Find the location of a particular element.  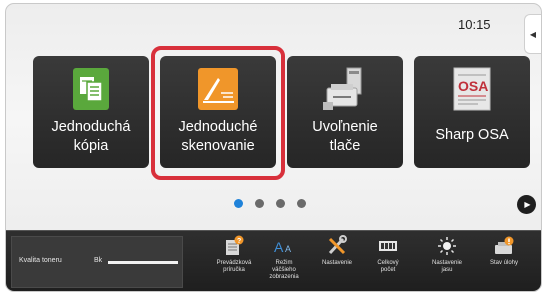

sharp-osa-icon: OSA is located at coordinates (472, 89).